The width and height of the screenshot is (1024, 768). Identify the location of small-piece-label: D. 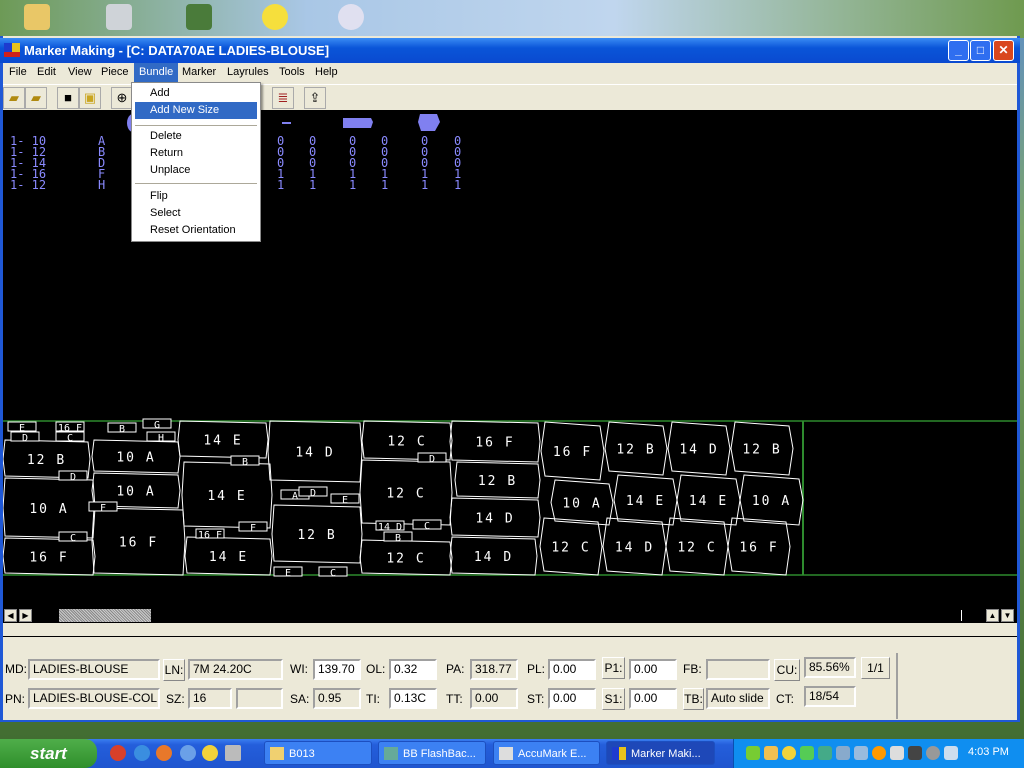
(313, 493).